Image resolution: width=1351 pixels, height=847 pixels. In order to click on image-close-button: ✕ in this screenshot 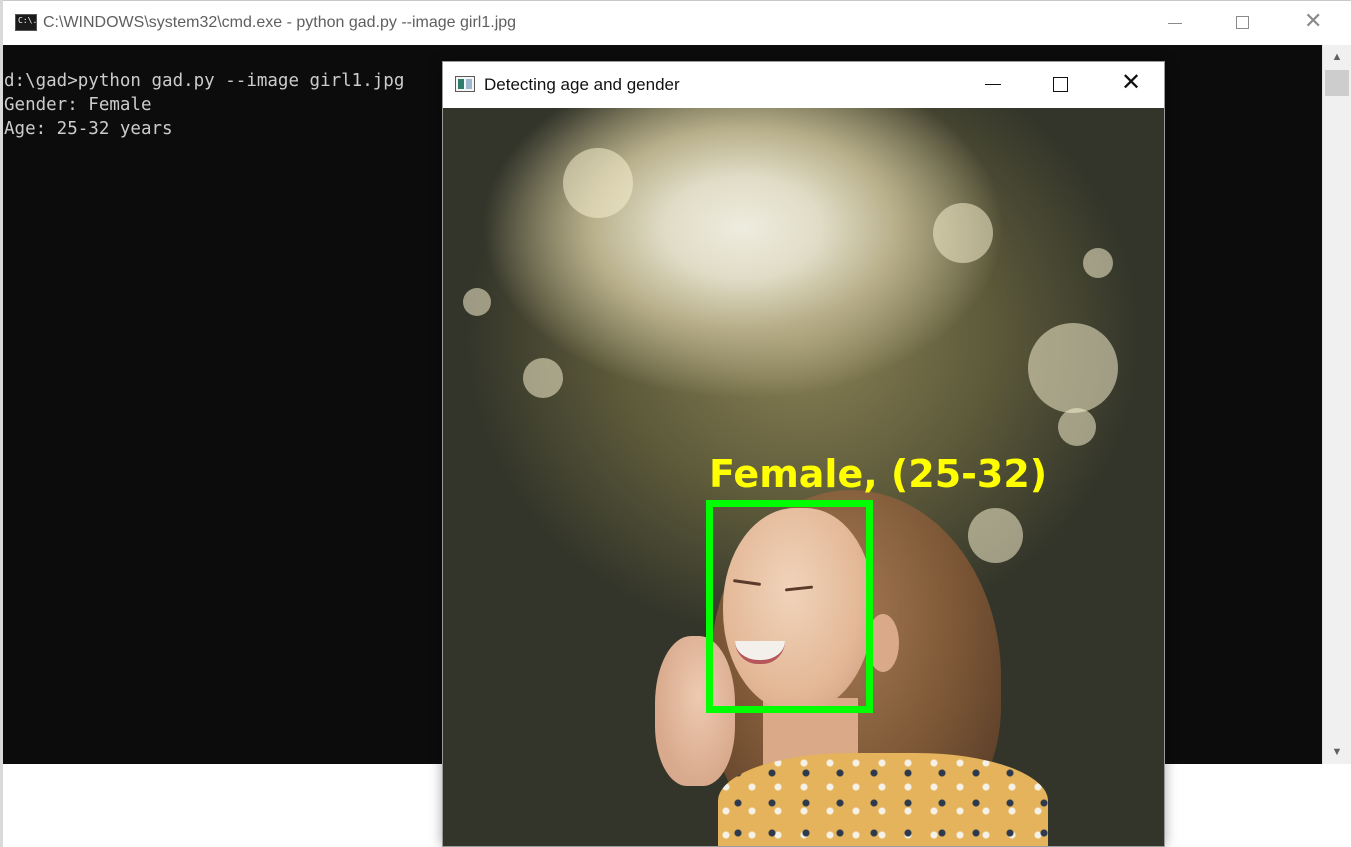, I will do `click(1130, 85)`.